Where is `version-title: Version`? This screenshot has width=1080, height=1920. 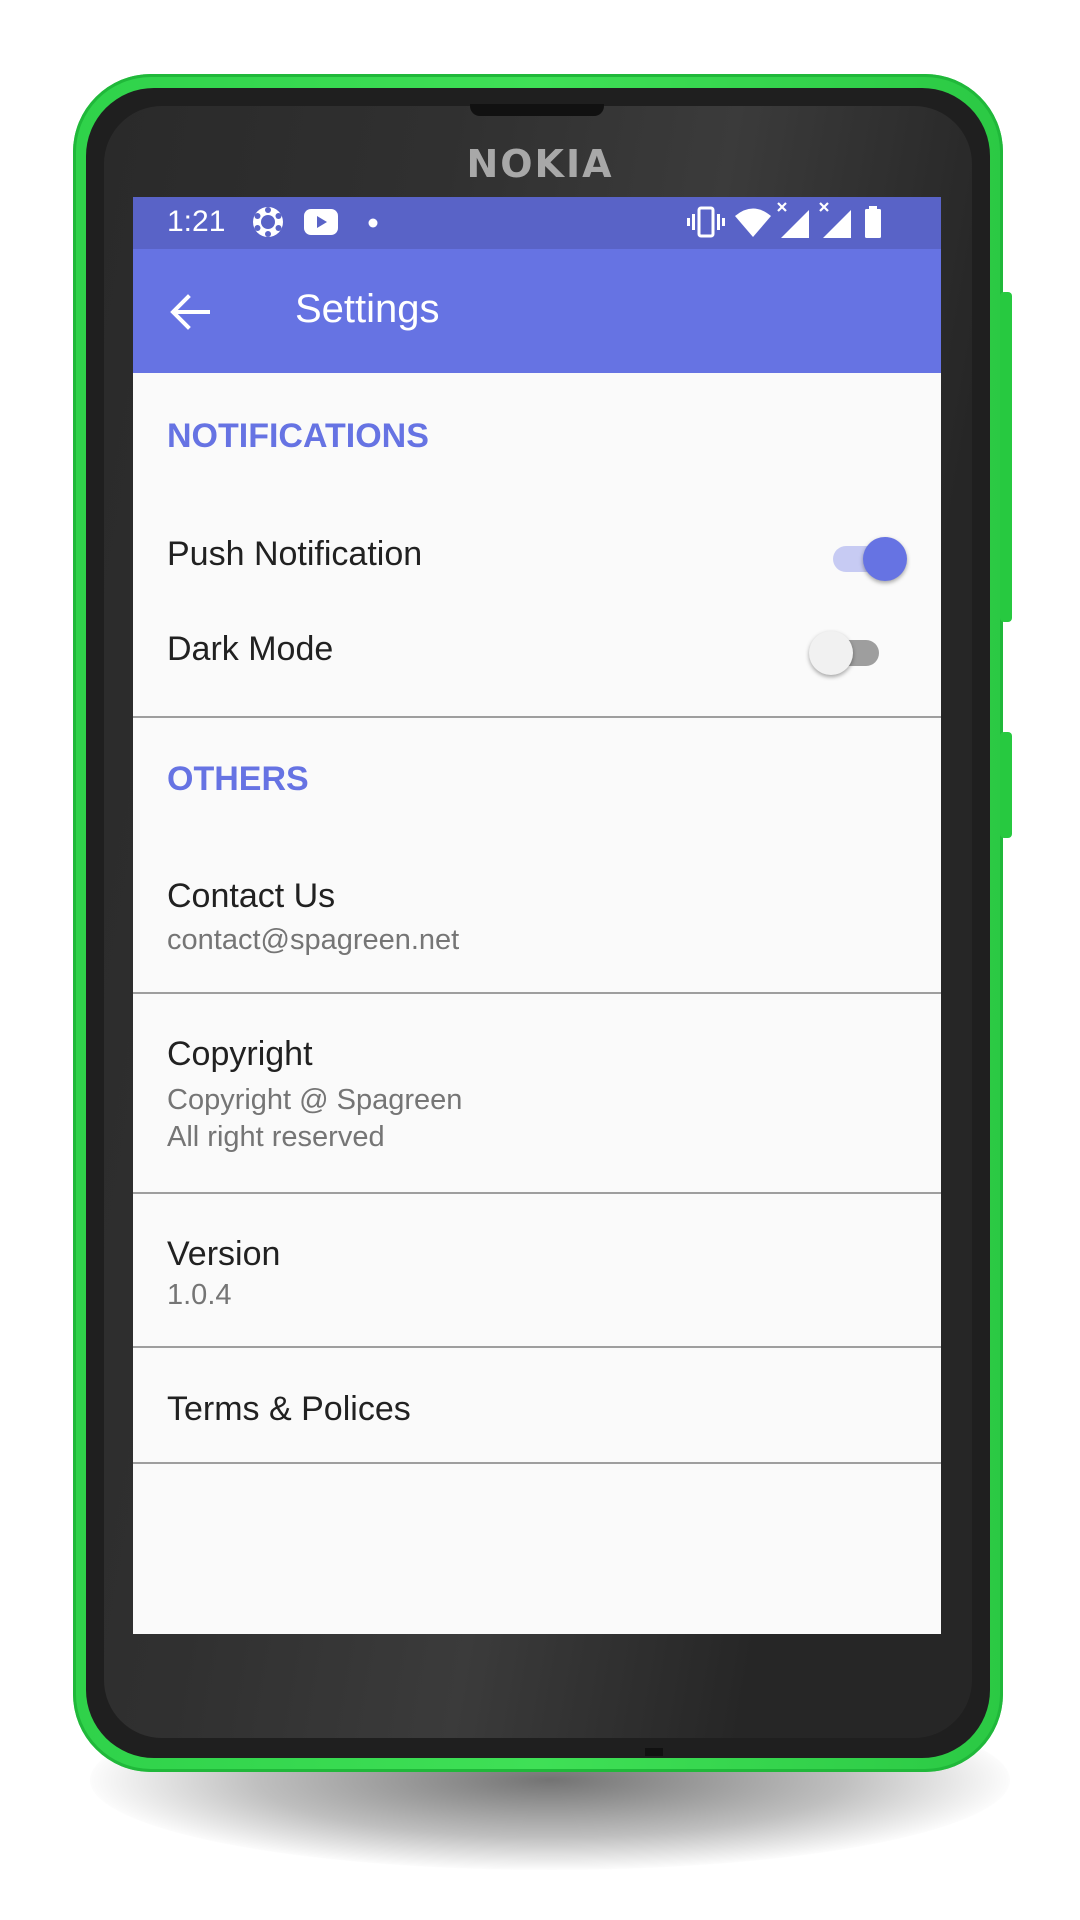
version-title: Version is located at coordinates (224, 1254).